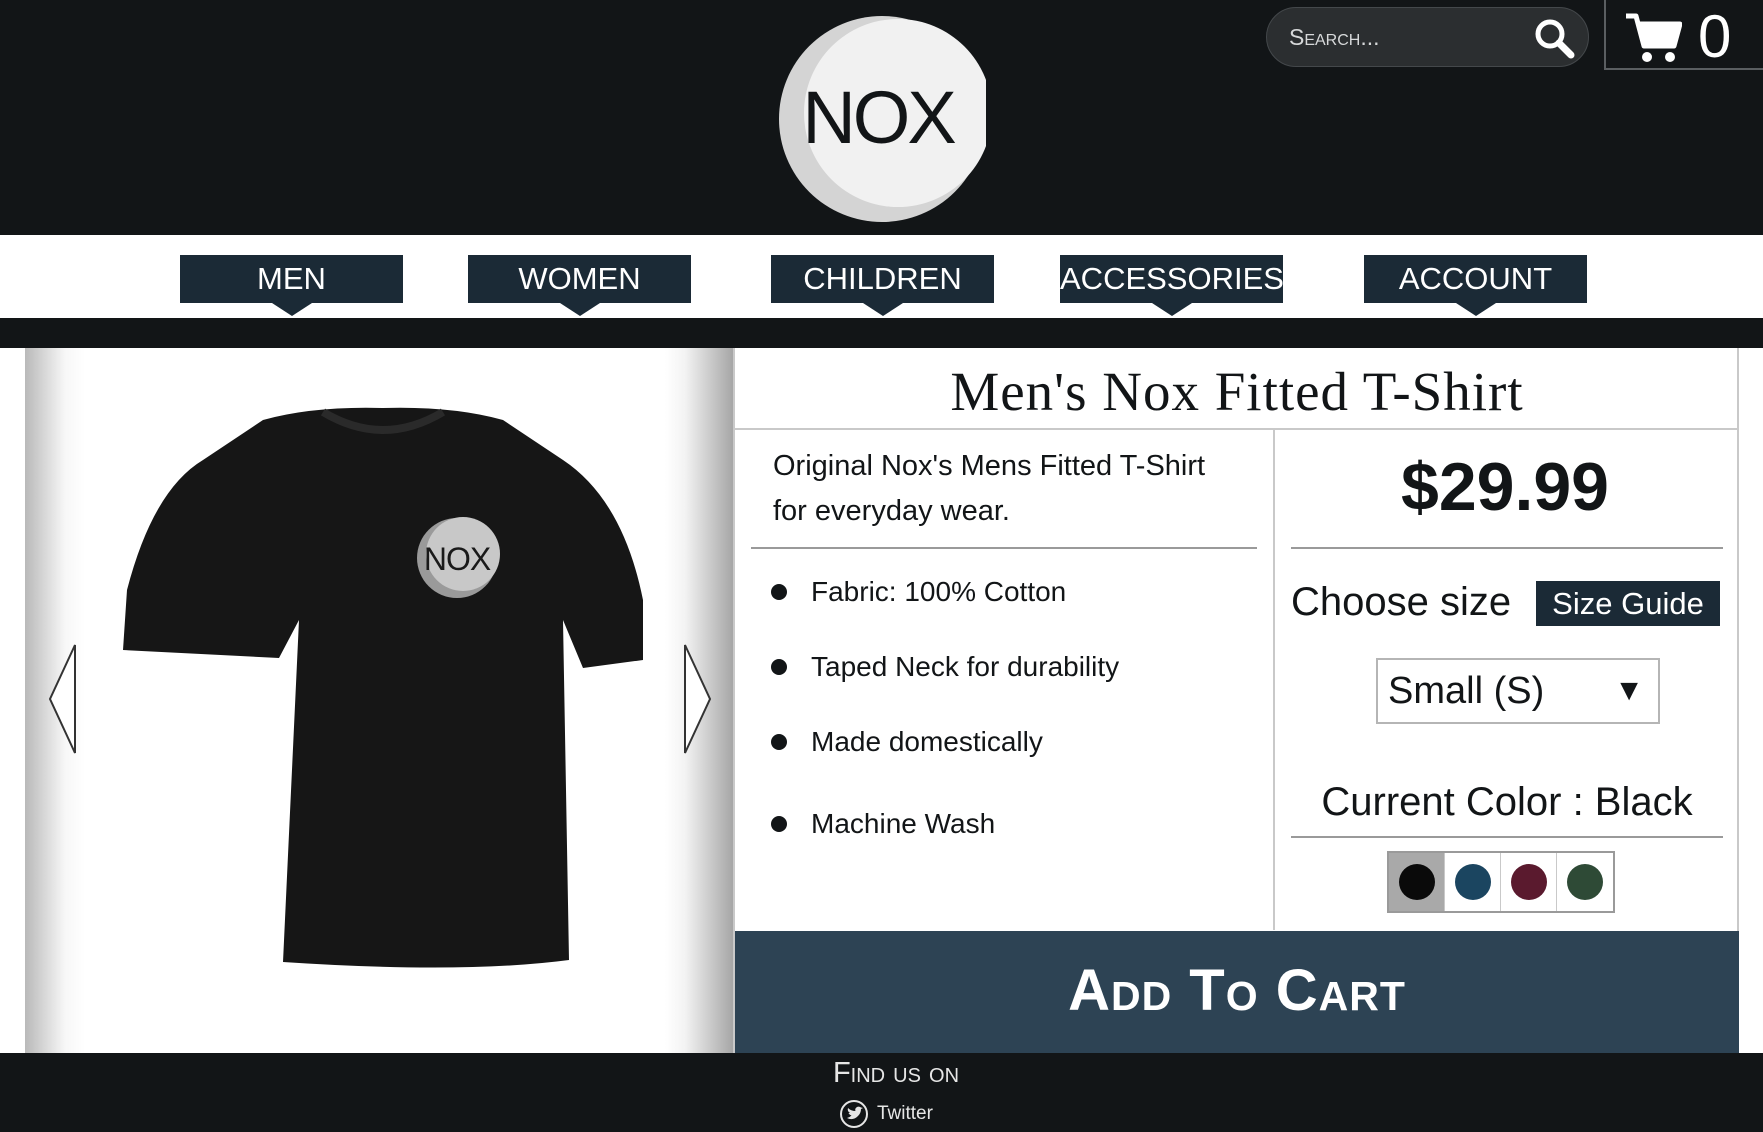  I want to click on feature-item: Fabric: 100% Cotton, so click(918, 592).